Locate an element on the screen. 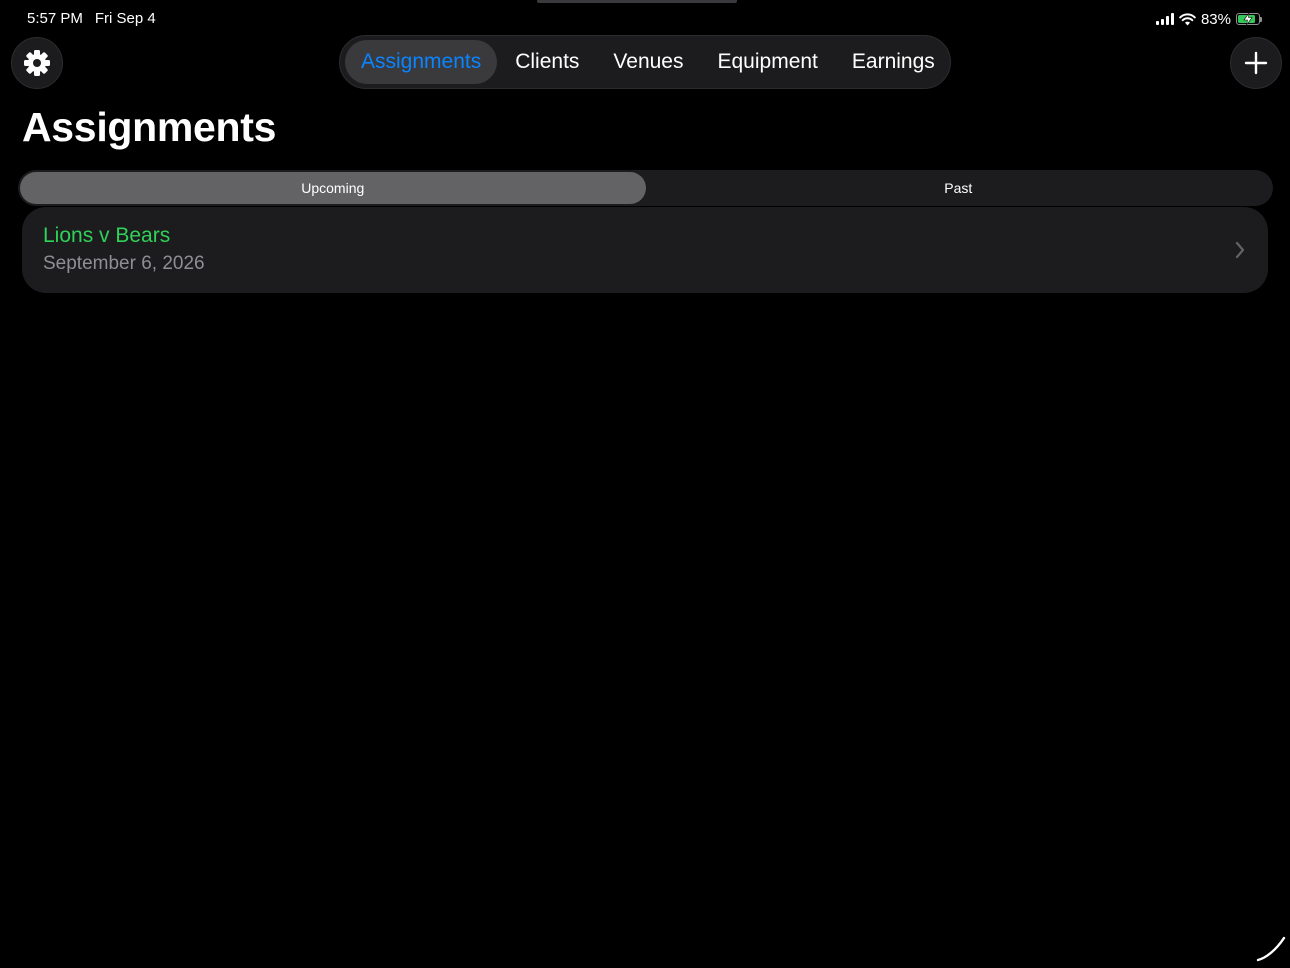 The width and height of the screenshot is (1290, 968). tab-venues: Venues is located at coordinates (648, 62).